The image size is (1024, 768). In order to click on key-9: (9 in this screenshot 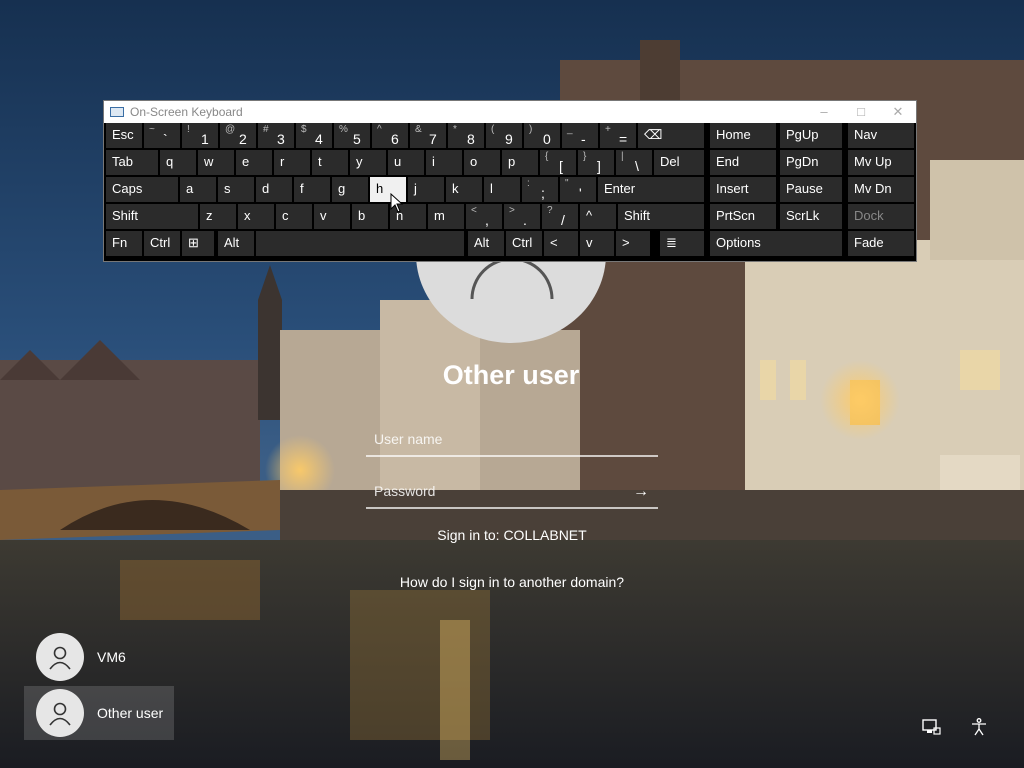, I will do `click(504, 135)`.